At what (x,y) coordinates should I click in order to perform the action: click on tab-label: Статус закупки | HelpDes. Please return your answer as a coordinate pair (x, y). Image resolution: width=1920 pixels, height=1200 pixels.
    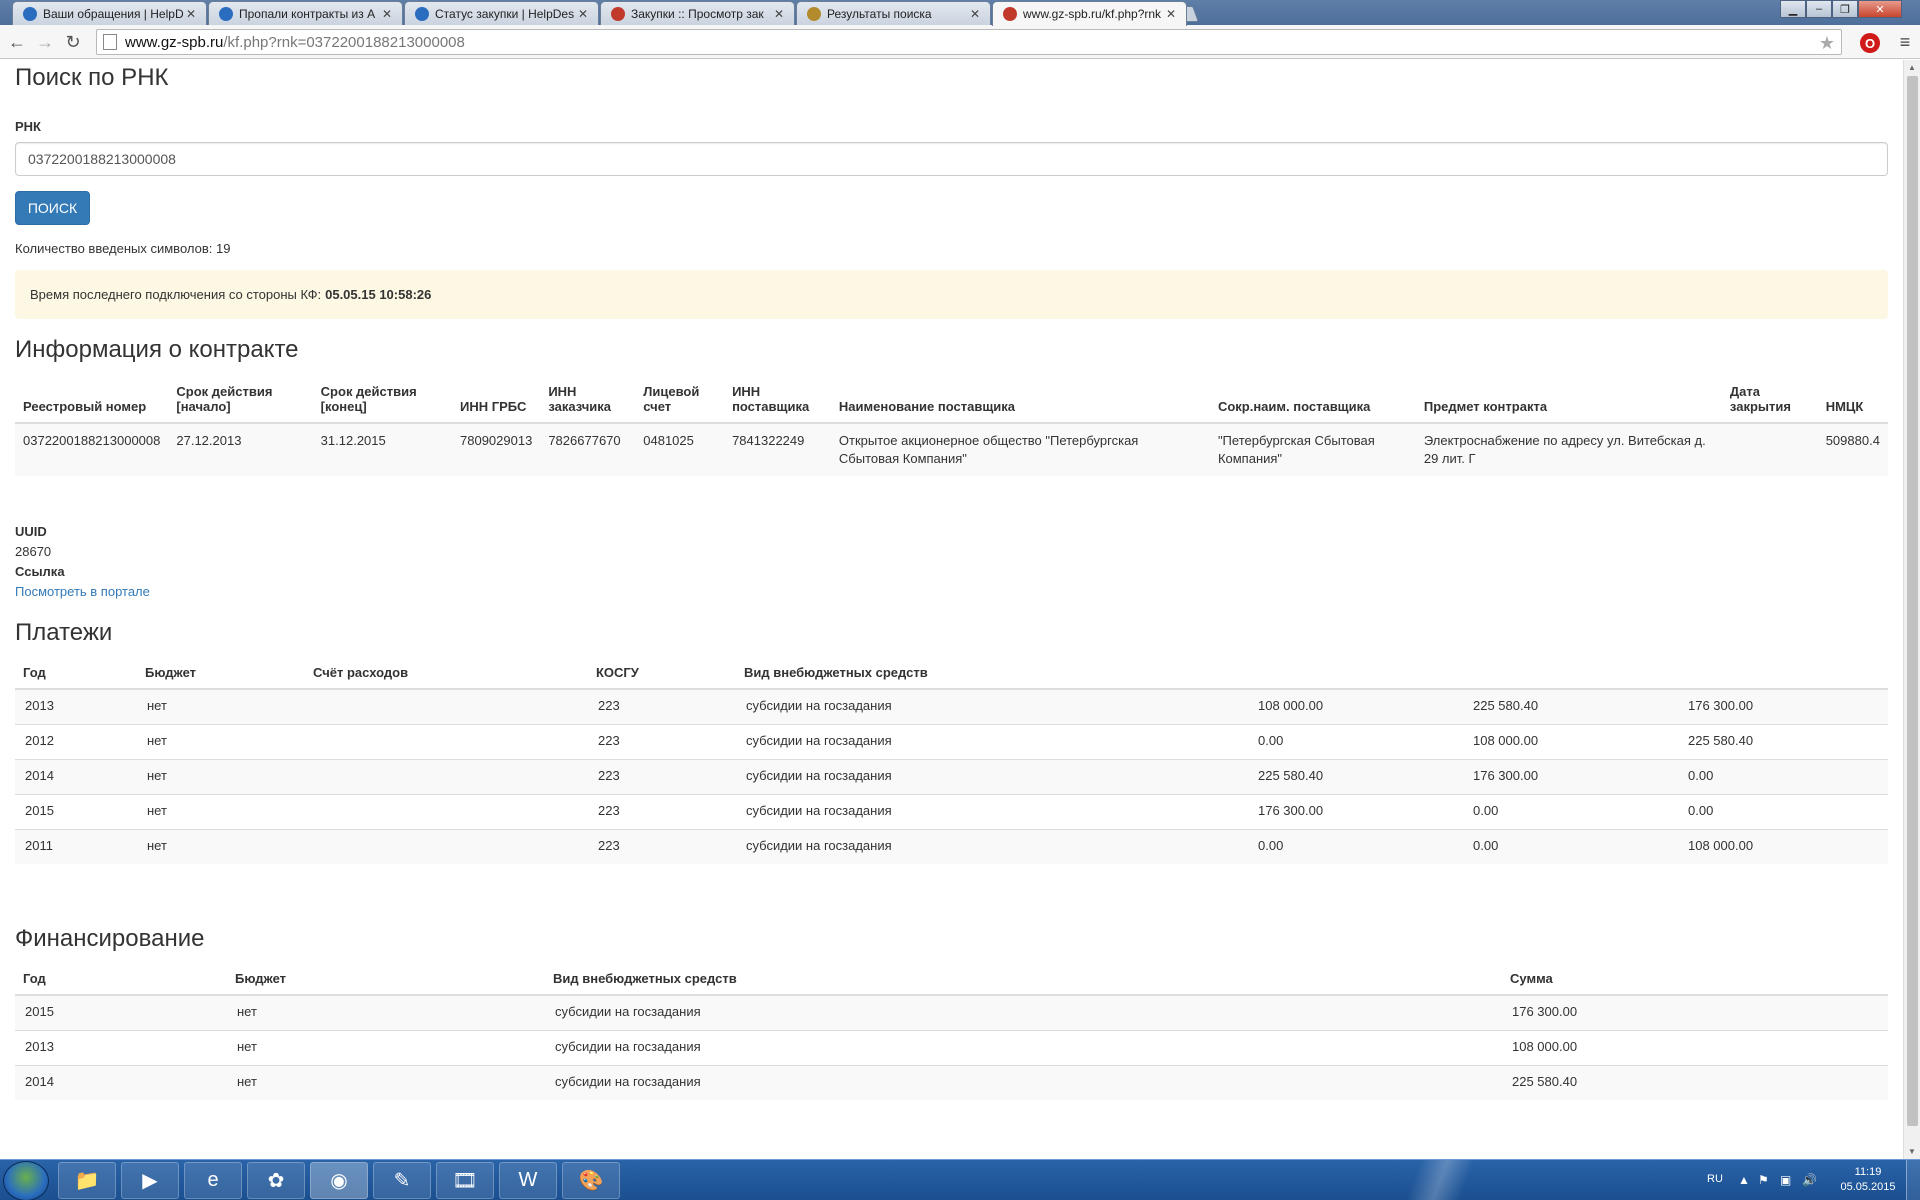
    Looking at the image, I should click on (505, 13).